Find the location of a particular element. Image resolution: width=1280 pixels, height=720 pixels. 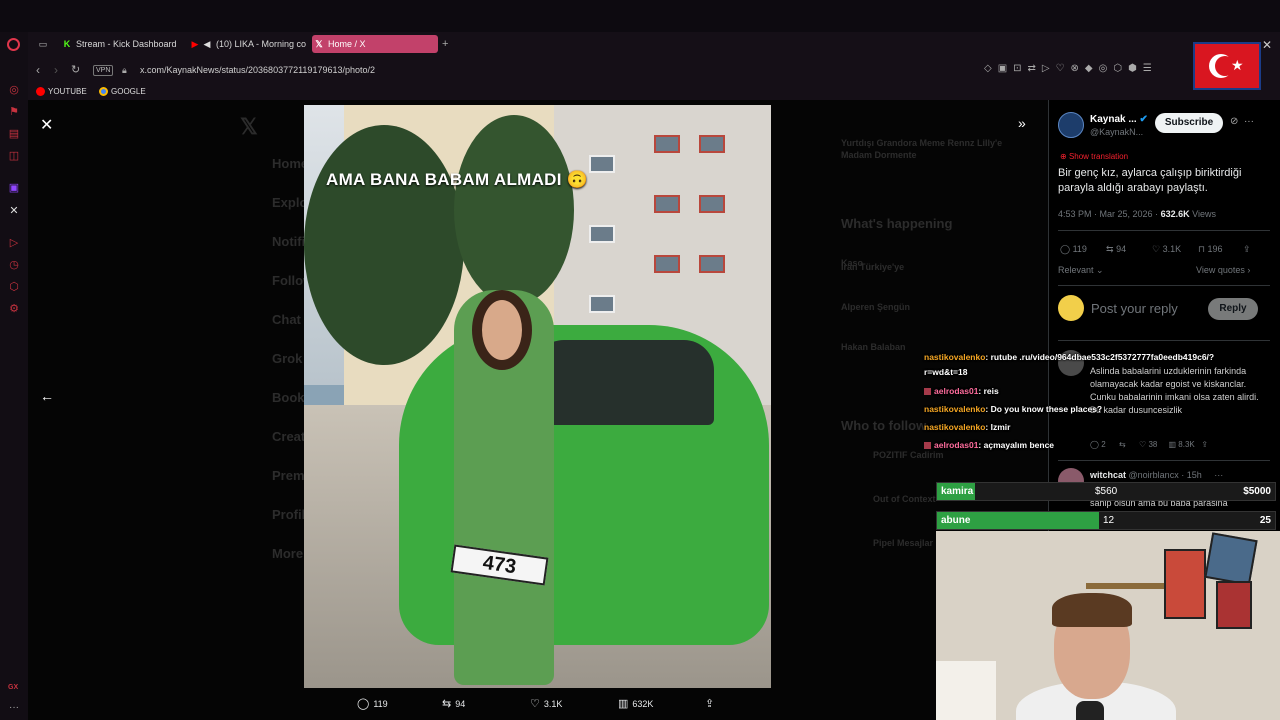

my-avatar is located at coordinates (1071, 308).